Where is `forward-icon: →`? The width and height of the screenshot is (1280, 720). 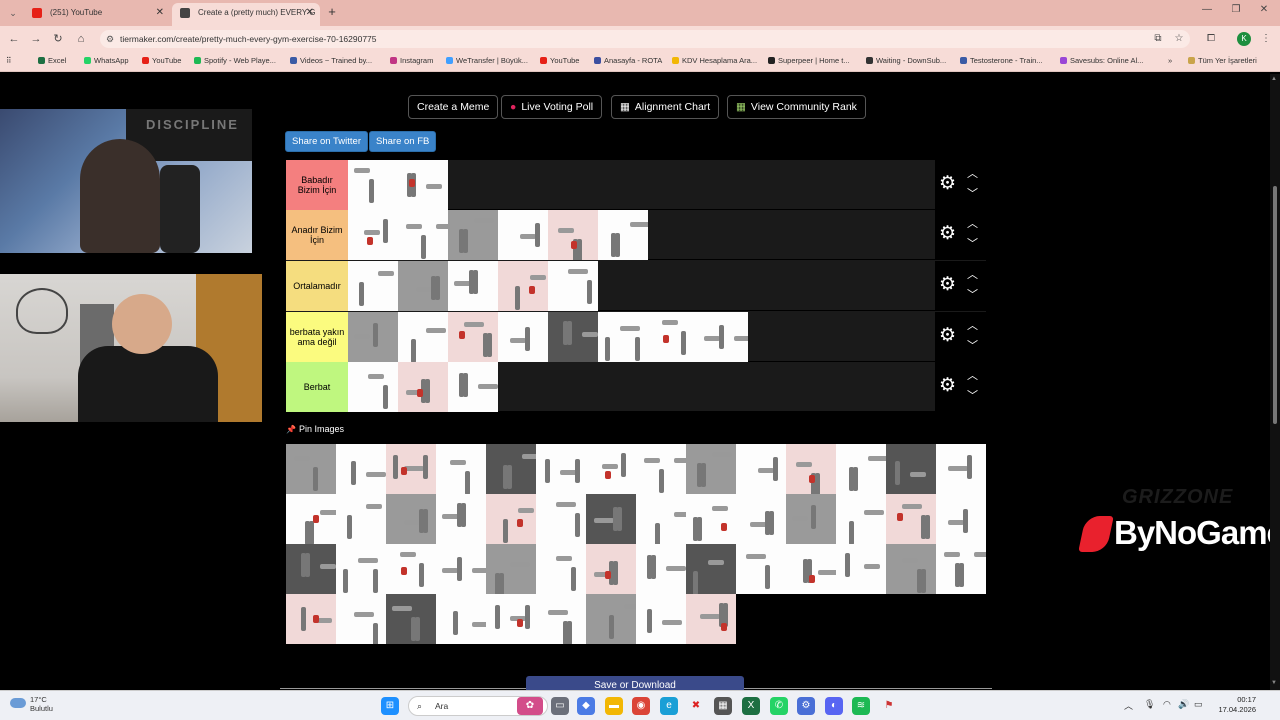 forward-icon: → is located at coordinates (36, 39).